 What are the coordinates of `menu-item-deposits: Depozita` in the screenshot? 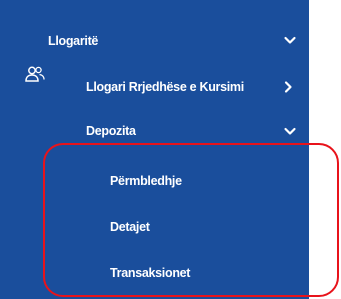 It's located at (154, 132).